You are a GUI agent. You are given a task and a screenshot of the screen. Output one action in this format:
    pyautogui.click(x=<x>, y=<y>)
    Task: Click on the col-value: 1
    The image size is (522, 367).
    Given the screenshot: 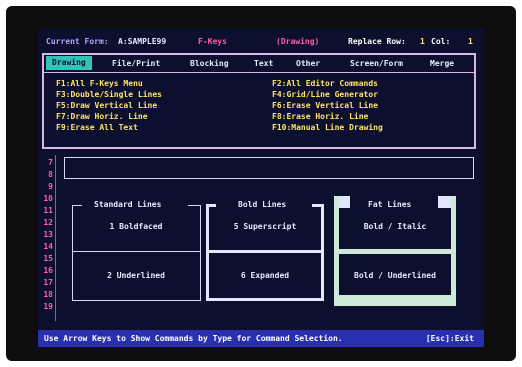 What is the action you would take?
    pyautogui.click(x=470, y=41)
    